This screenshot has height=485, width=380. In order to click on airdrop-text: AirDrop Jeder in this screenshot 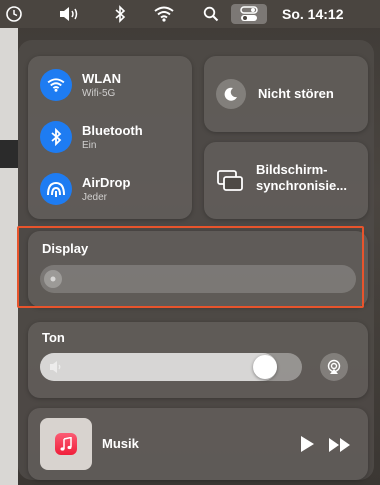, I will do `click(106, 189)`.